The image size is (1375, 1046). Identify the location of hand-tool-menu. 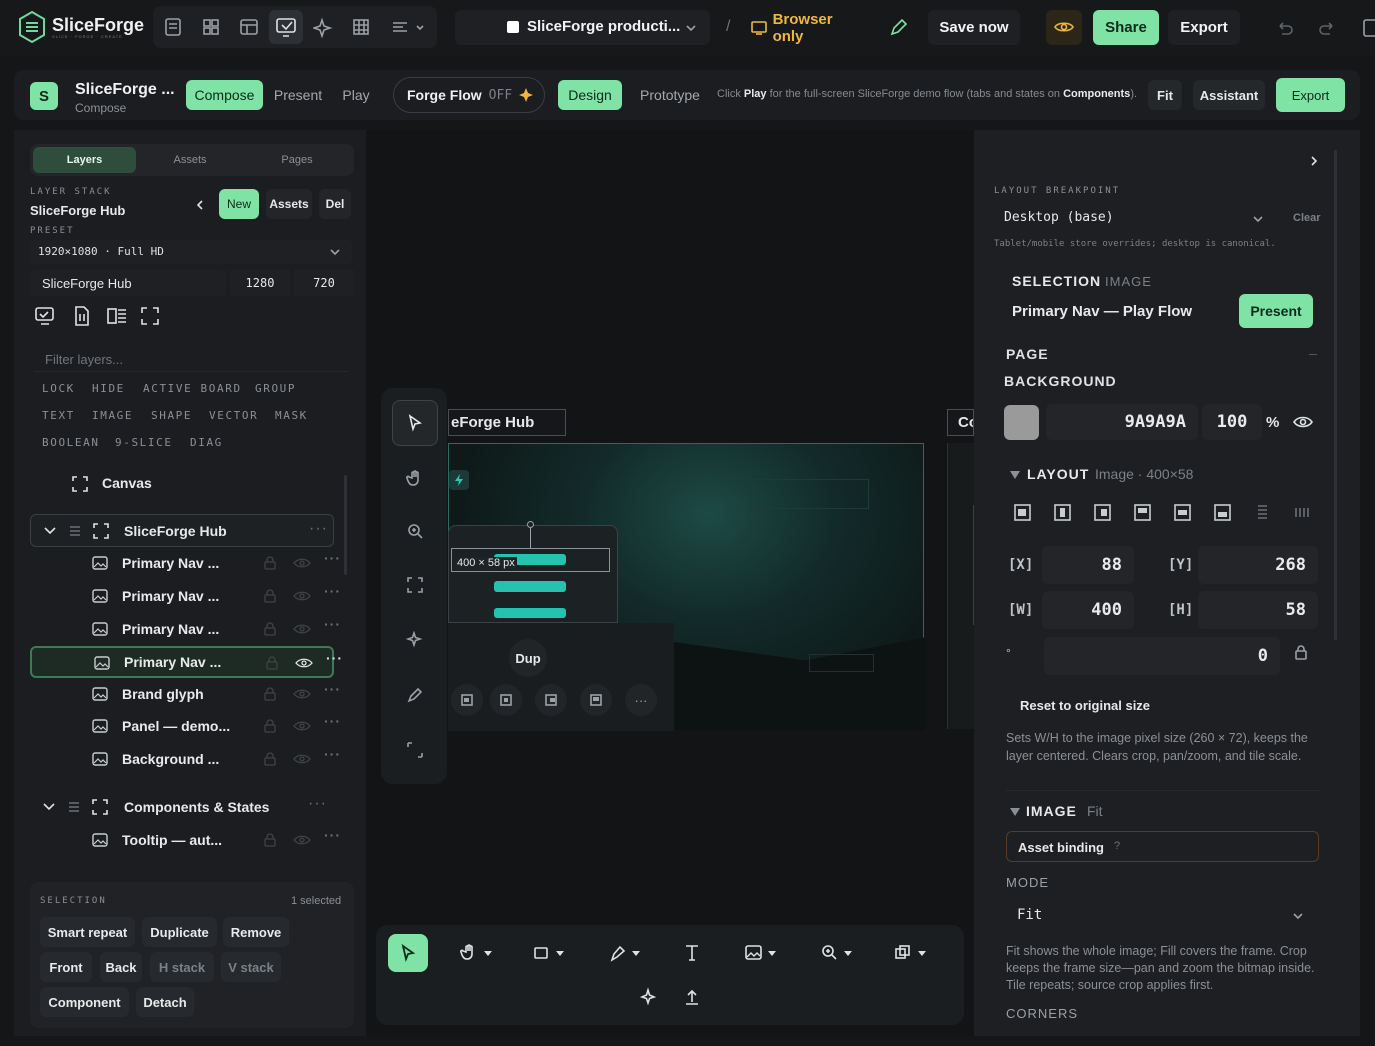
(478, 953).